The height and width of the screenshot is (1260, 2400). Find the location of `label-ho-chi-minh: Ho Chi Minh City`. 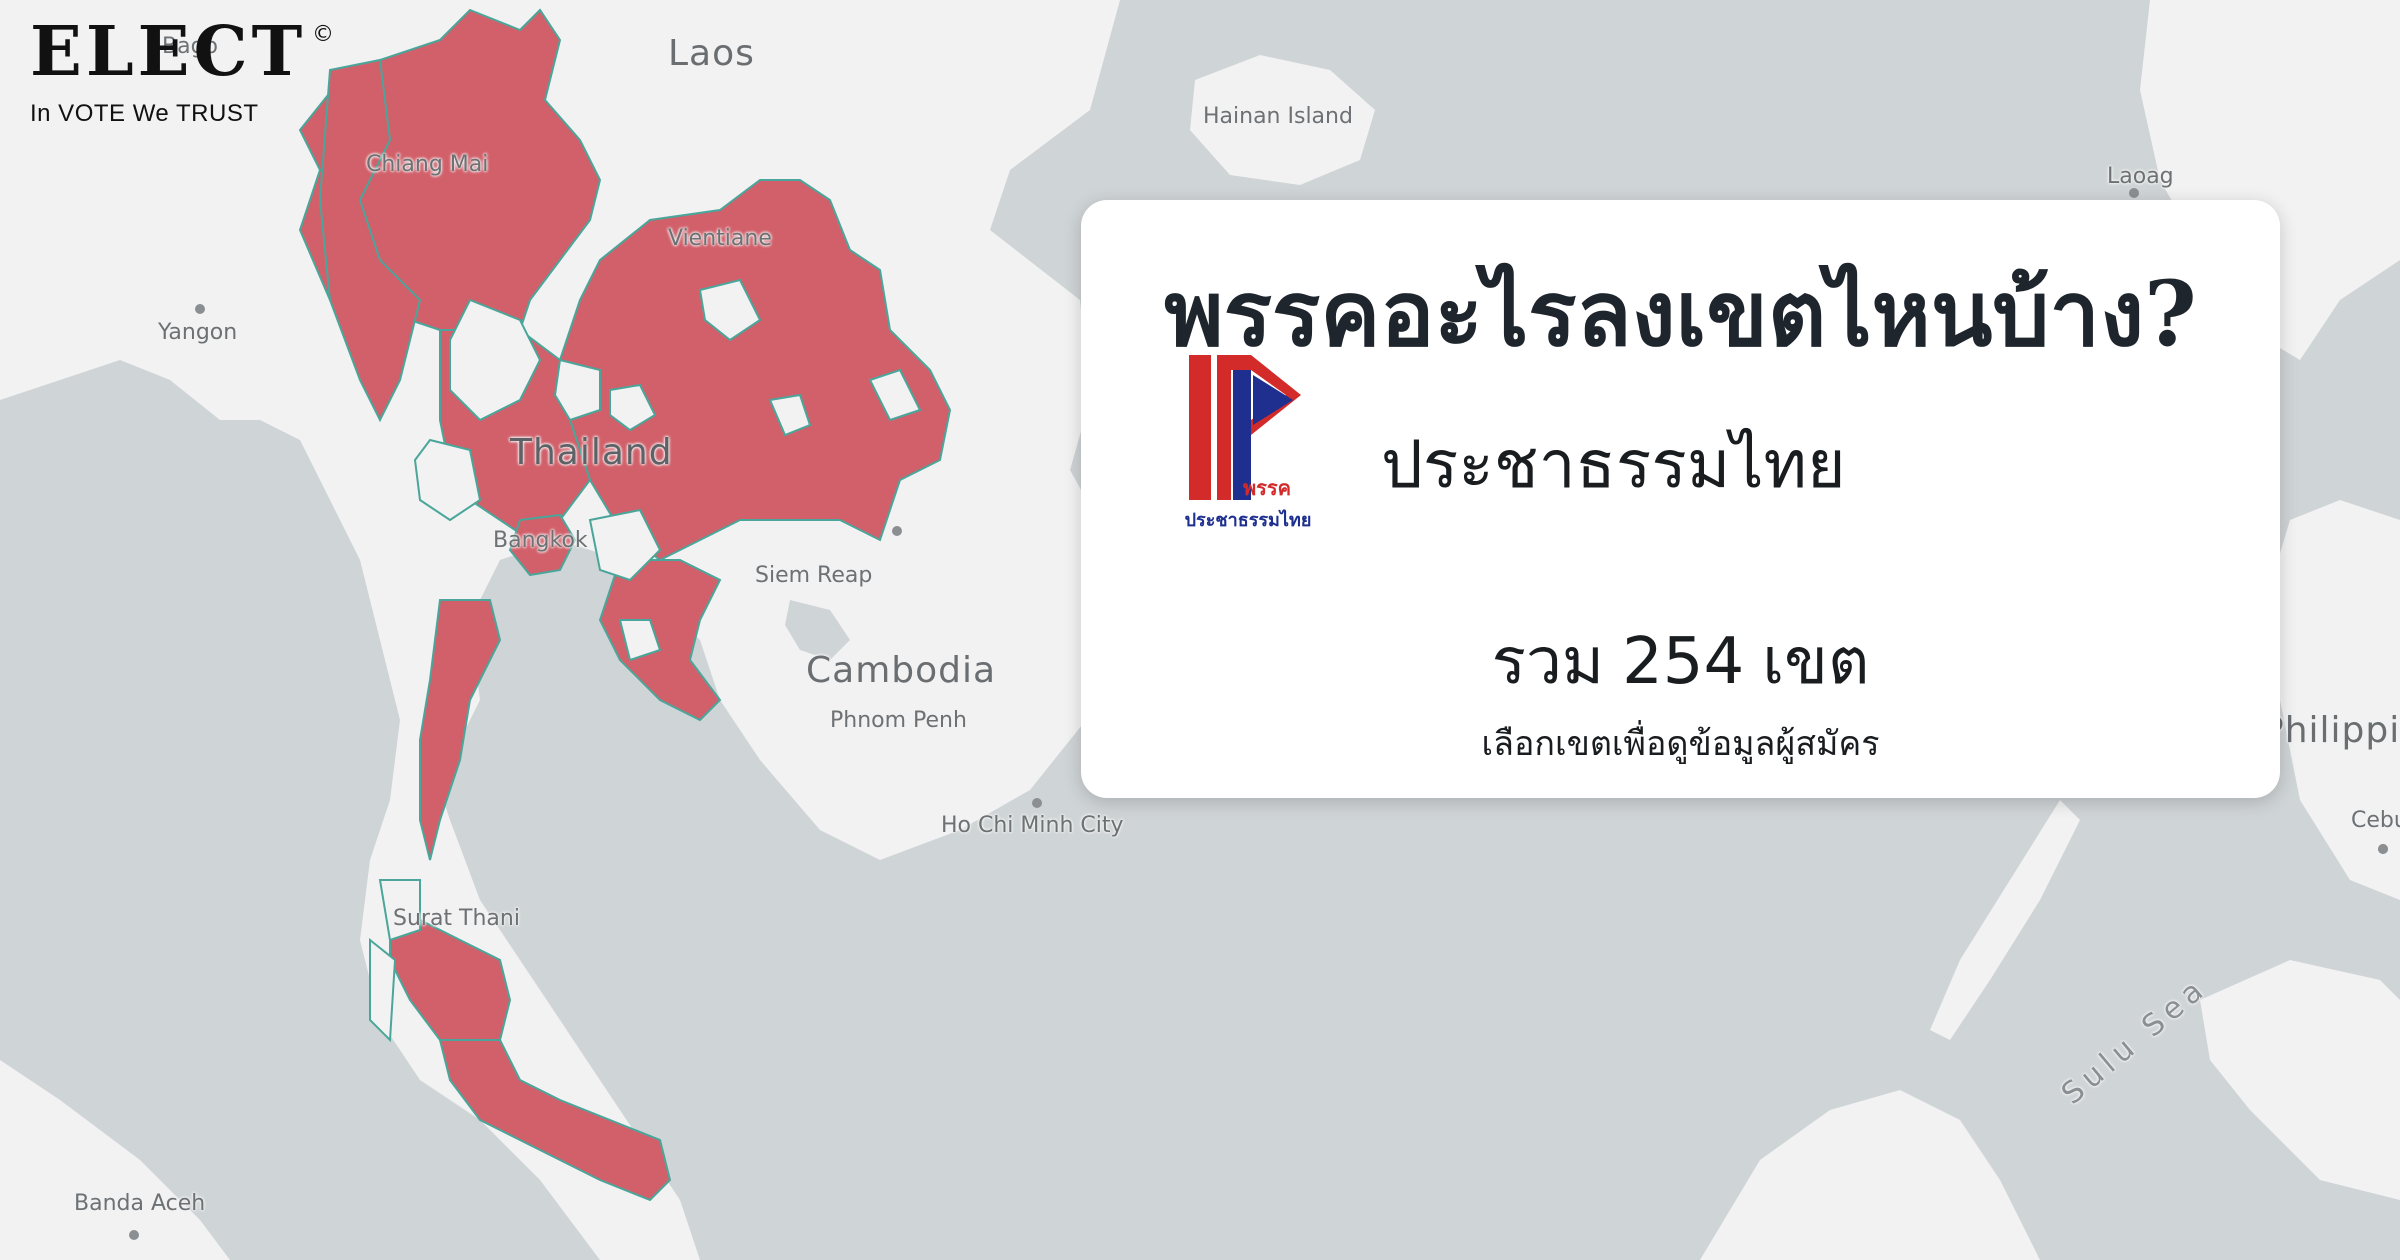

label-ho-chi-minh: Ho Chi Minh City is located at coordinates (1032, 825).